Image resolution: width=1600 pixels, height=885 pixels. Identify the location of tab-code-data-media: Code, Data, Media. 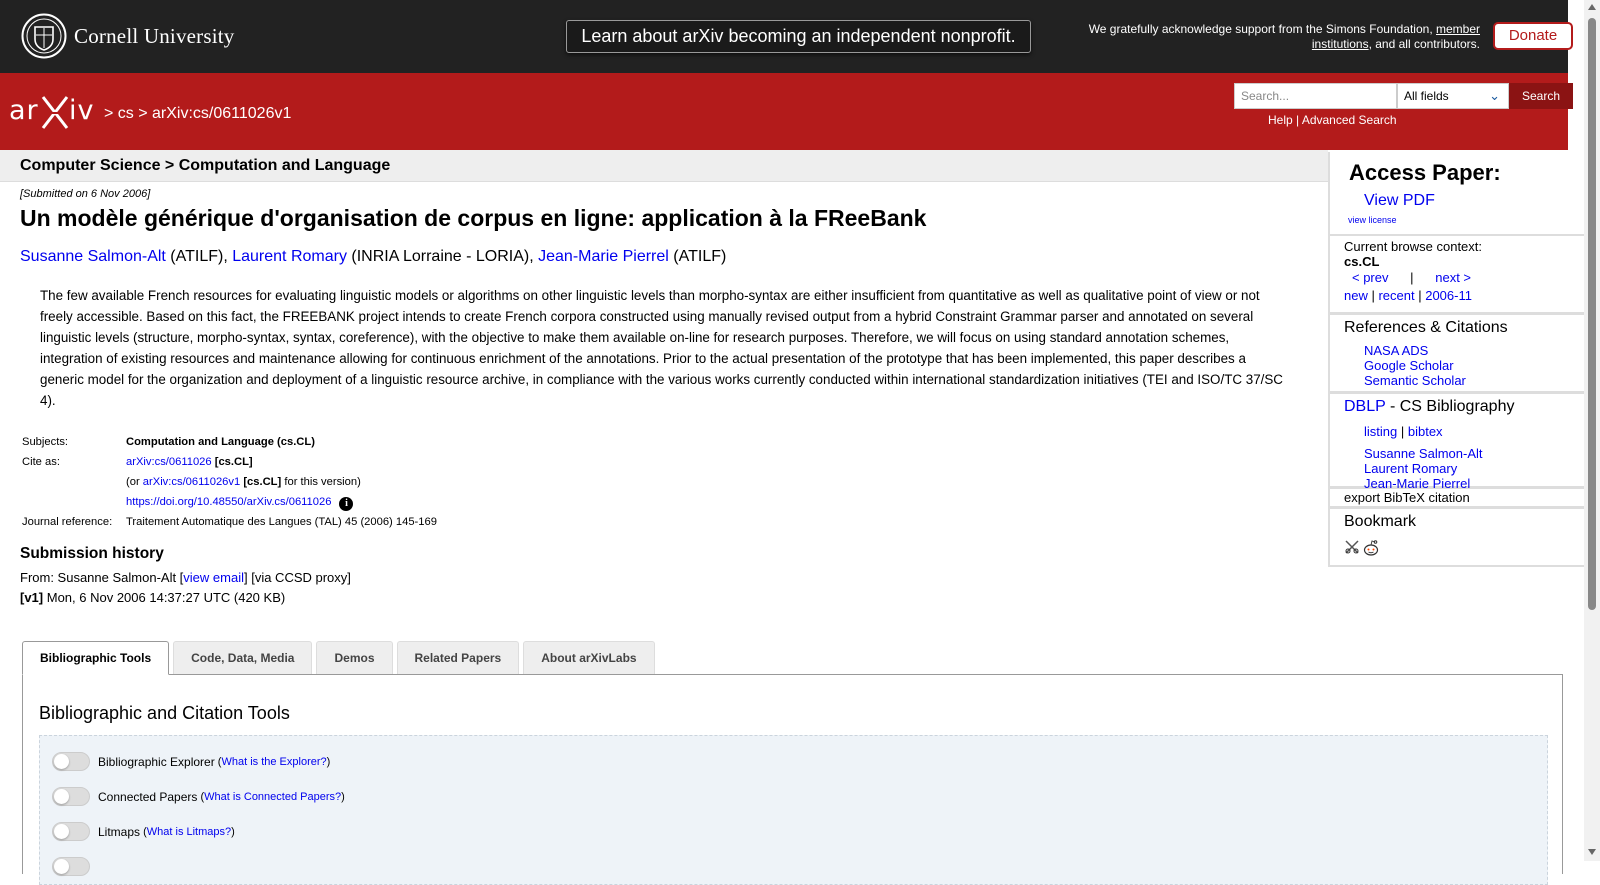
(243, 657).